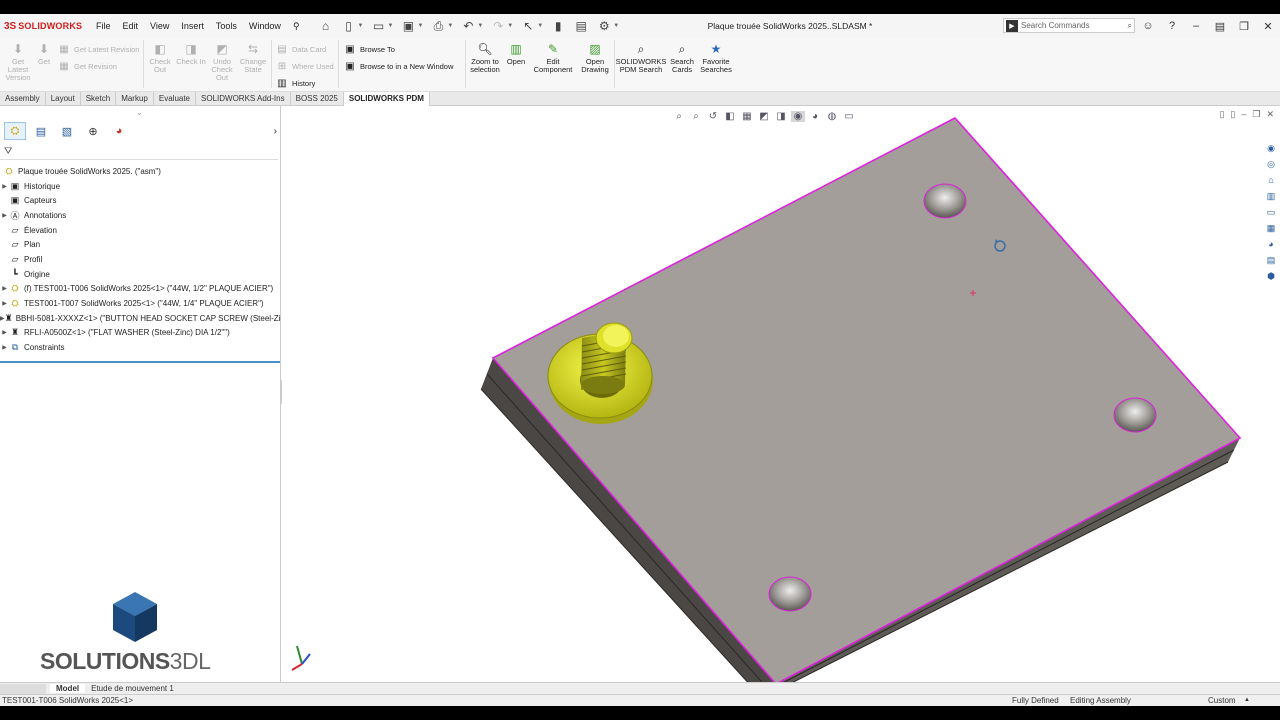  I want to click on tab-navigation-arrows, so click(23, 688).